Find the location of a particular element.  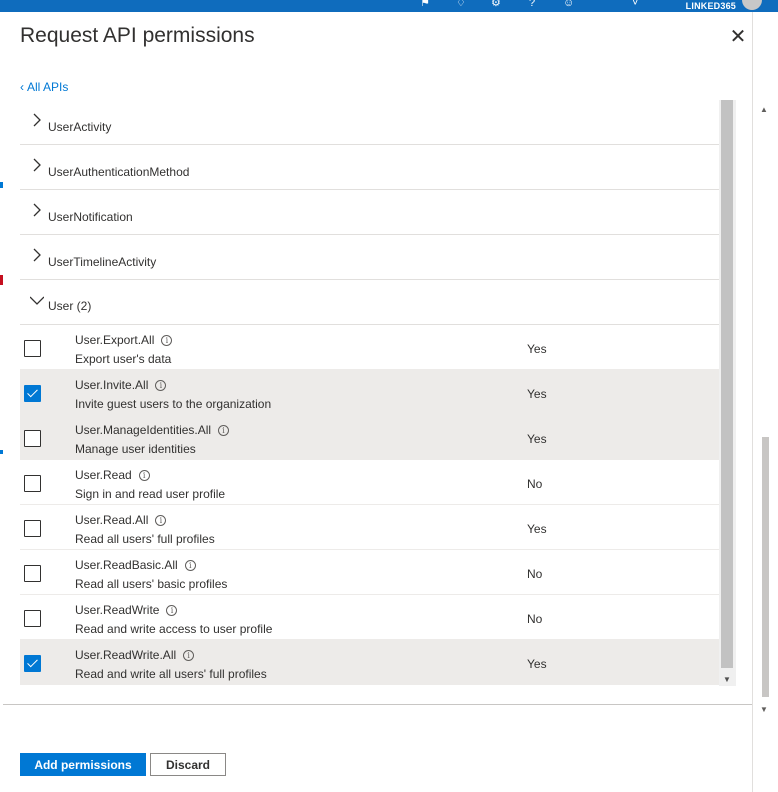

permission-name-wrap: User.Invite.All i is located at coordinates (121, 385).